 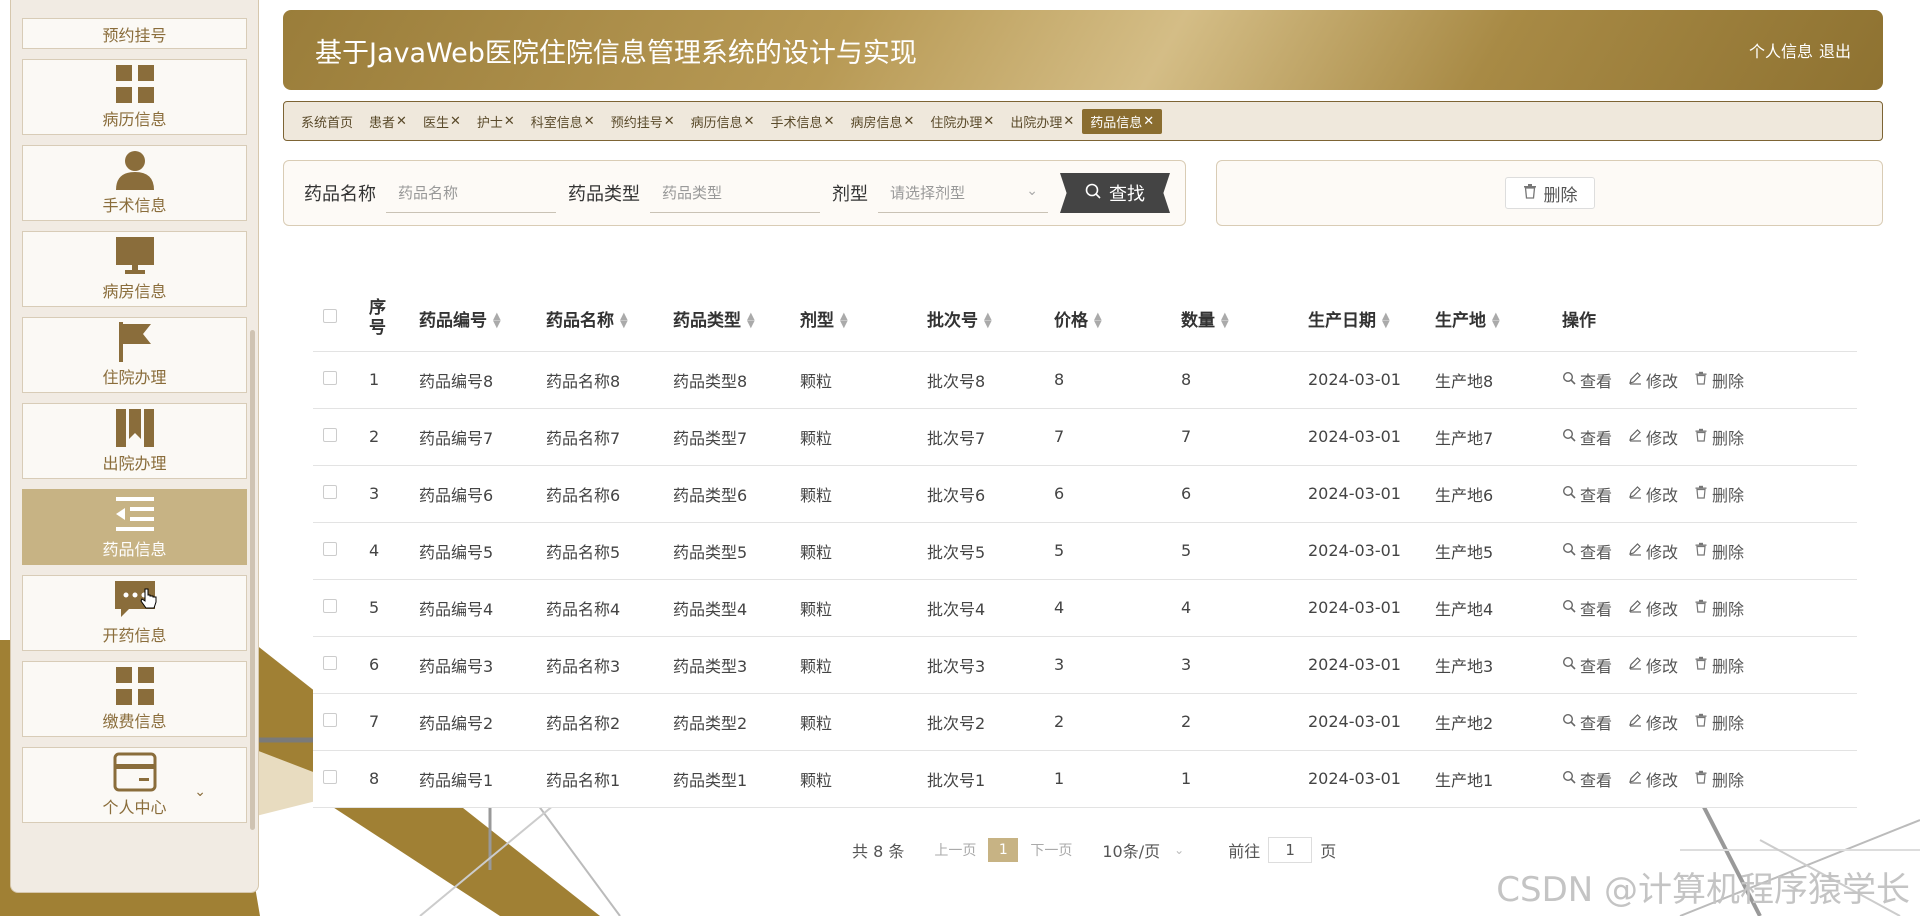 I want to click on tab-nurses: 护士 ✕, so click(x=496, y=121).